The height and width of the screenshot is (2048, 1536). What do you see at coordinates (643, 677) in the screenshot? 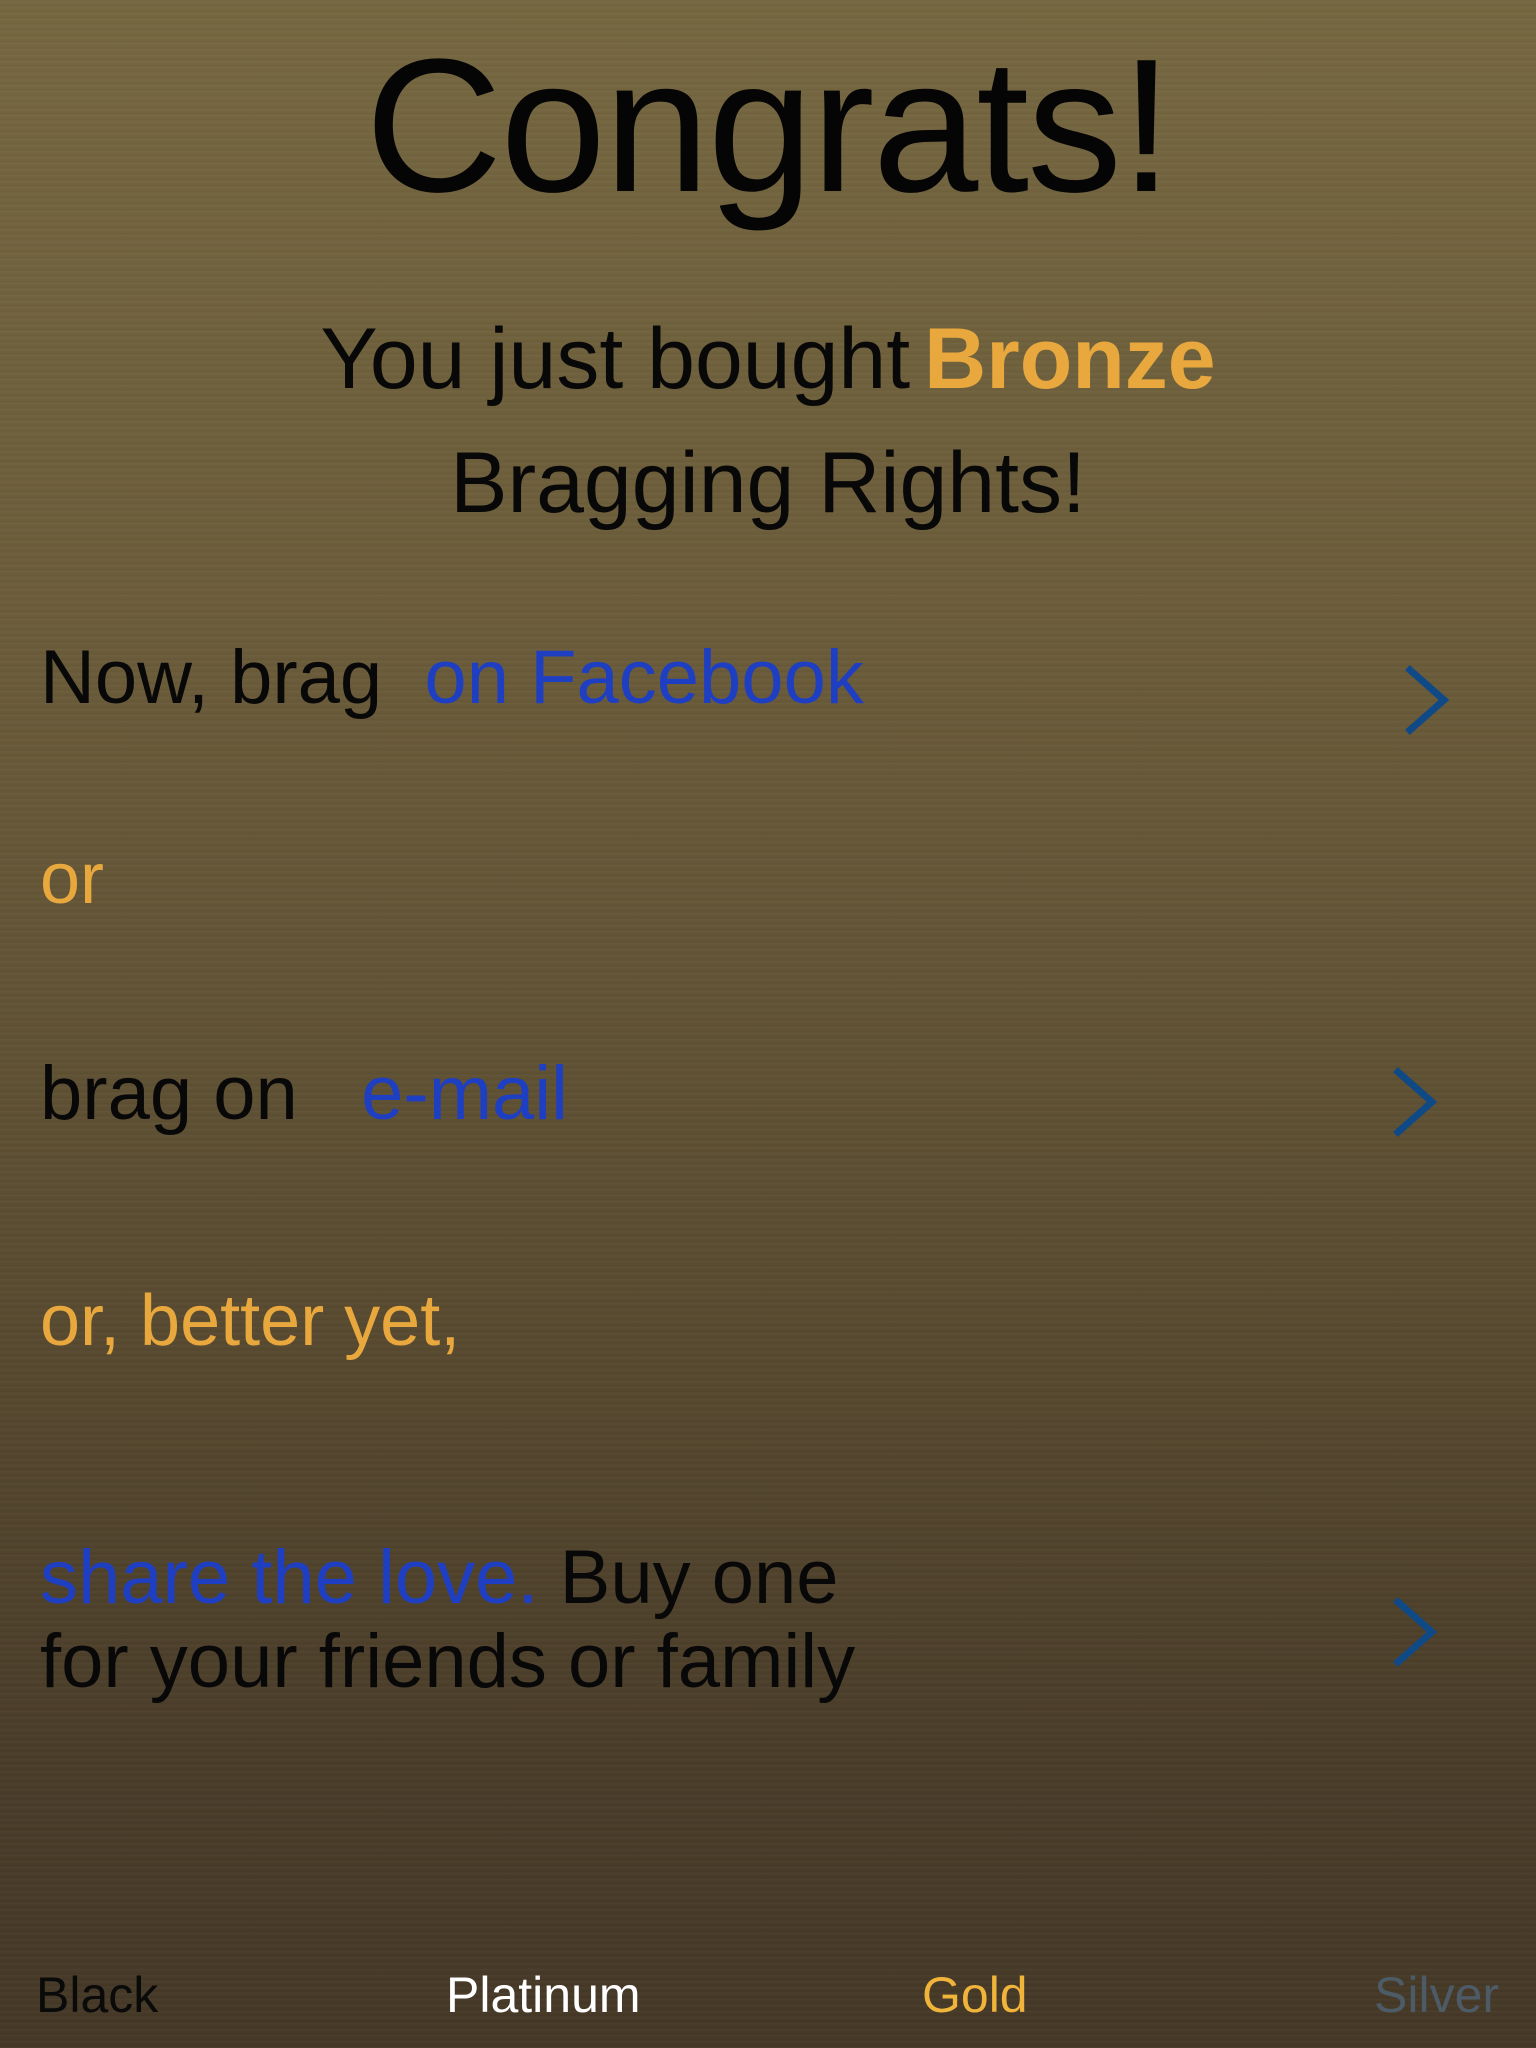
I see `facebook-link: on Facebook` at bounding box center [643, 677].